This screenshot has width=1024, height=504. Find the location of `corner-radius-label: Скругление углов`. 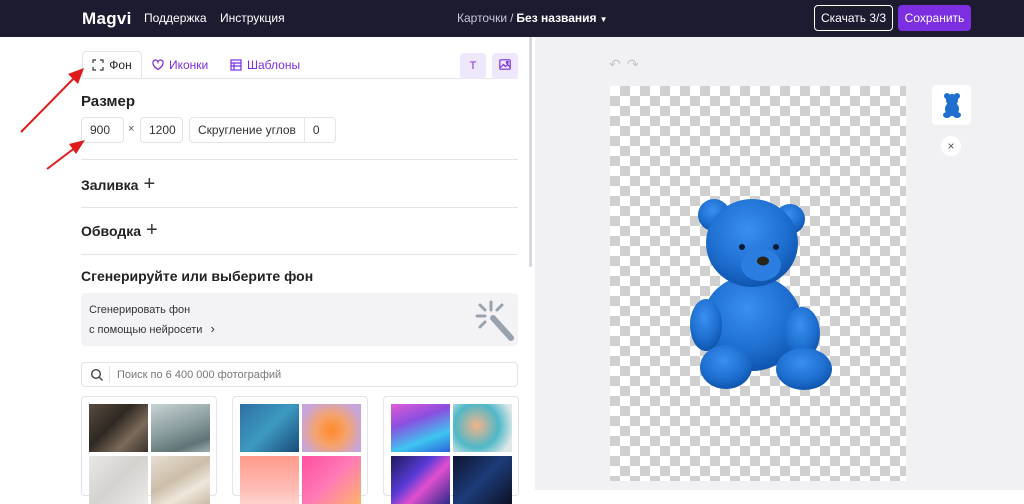

corner-radius-label: Скругление углов is located at coordinates (247, 130).